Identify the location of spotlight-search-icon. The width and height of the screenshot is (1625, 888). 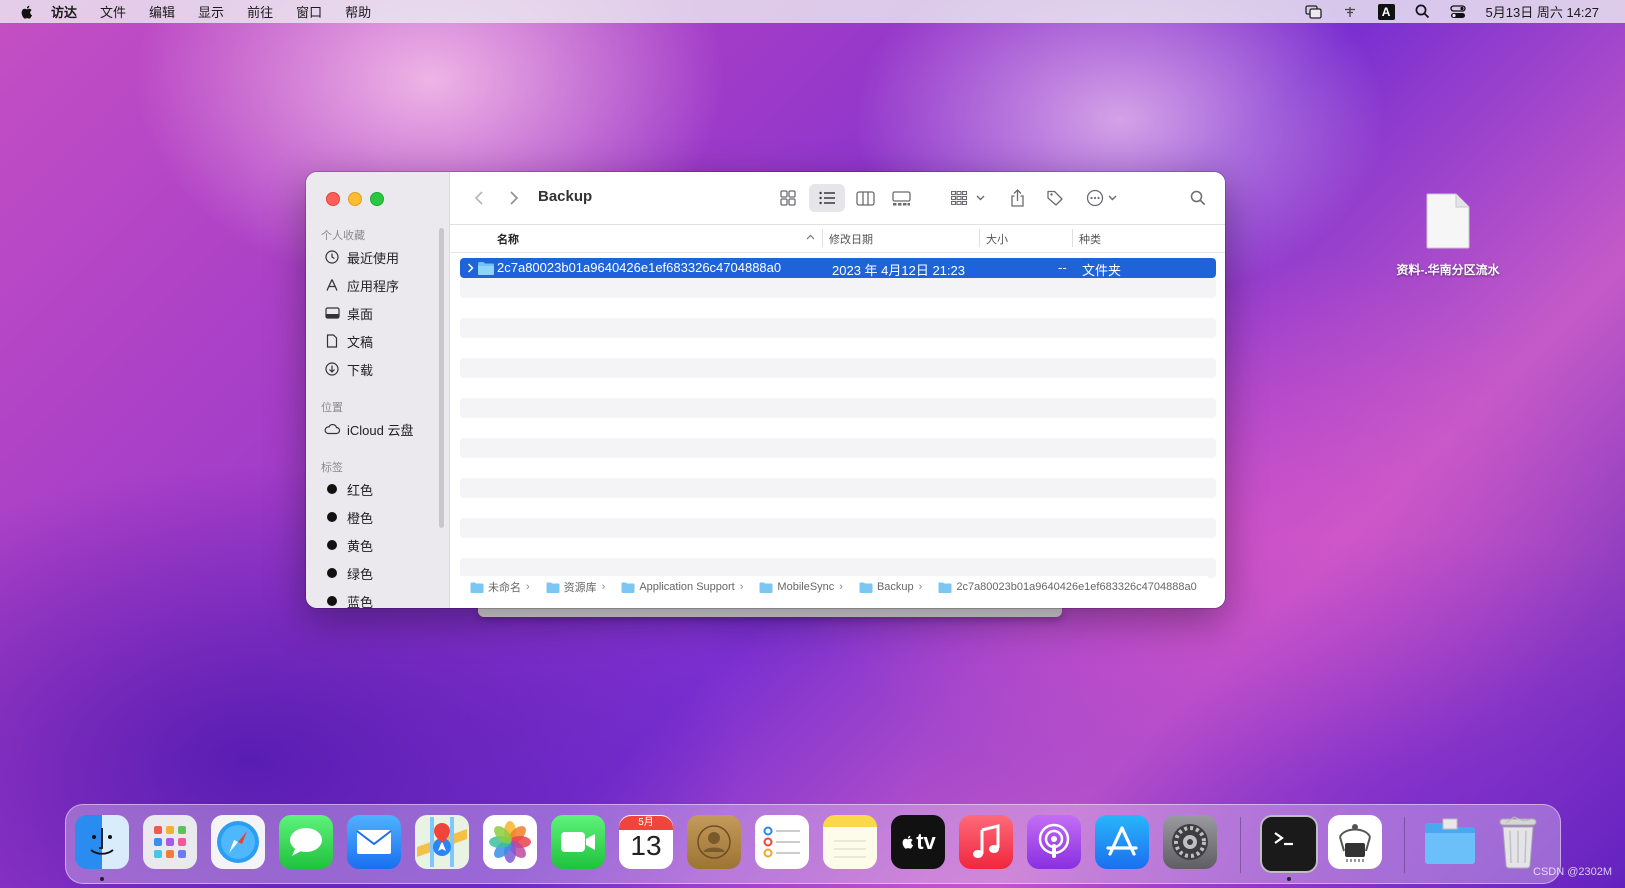
(1422, 11).